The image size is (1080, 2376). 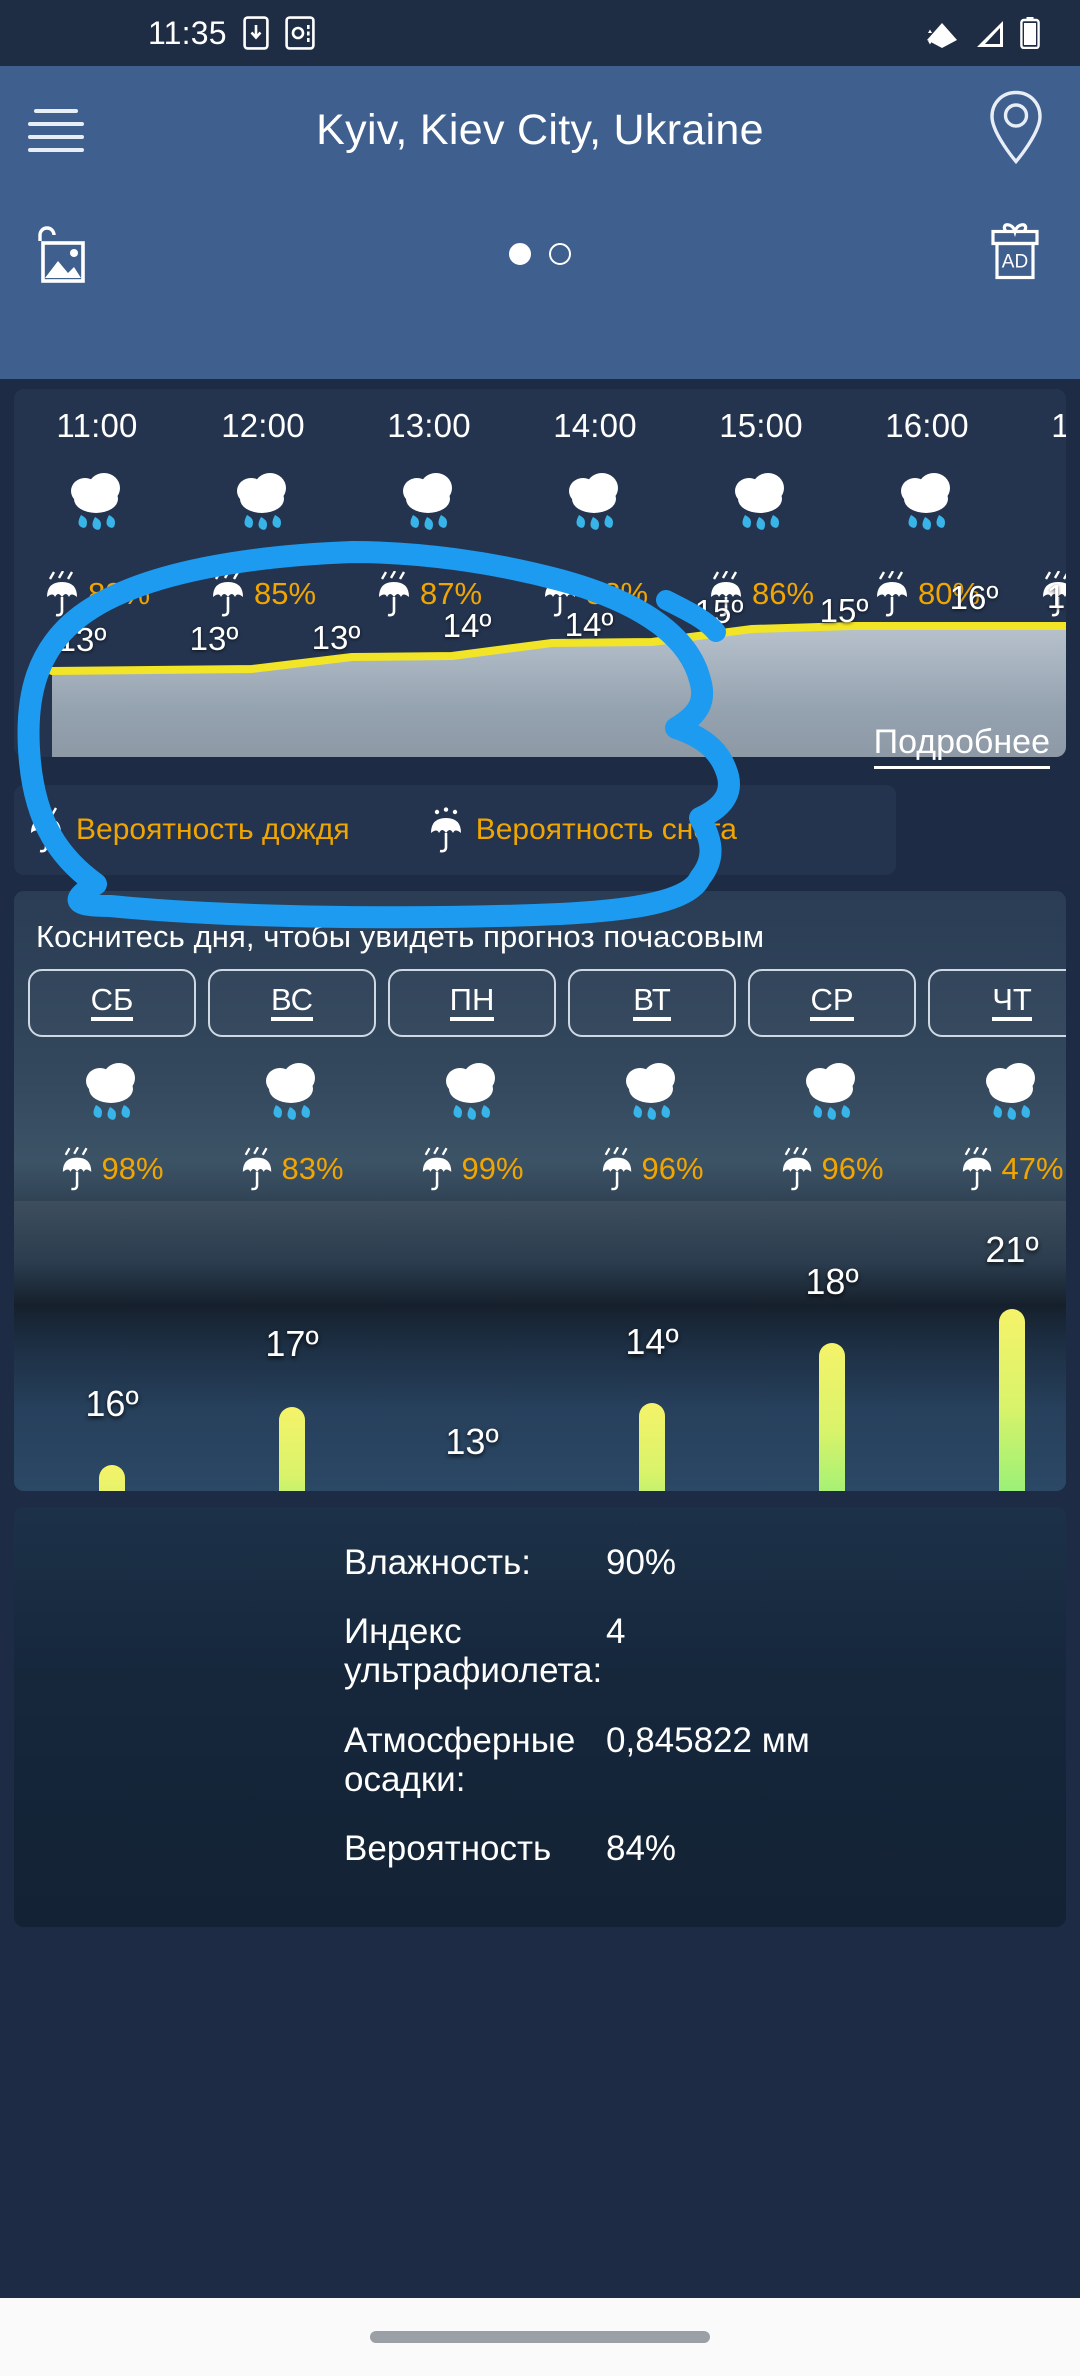 I want to click on bar-item: 17º 11º, so click(x=292, y=1346).